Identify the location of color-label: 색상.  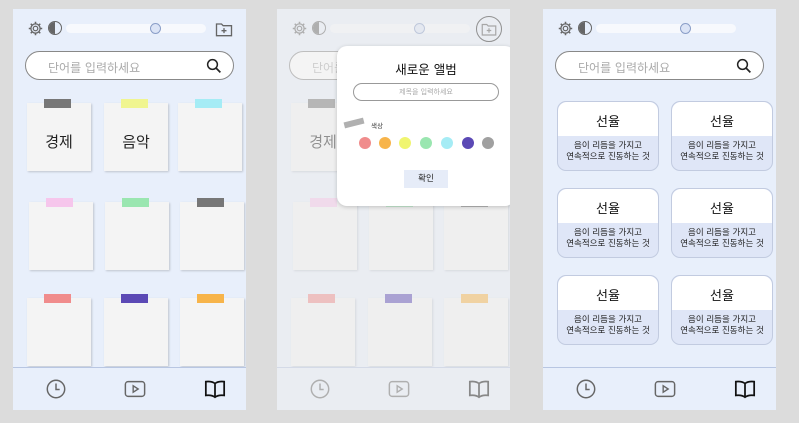
(377, 126).